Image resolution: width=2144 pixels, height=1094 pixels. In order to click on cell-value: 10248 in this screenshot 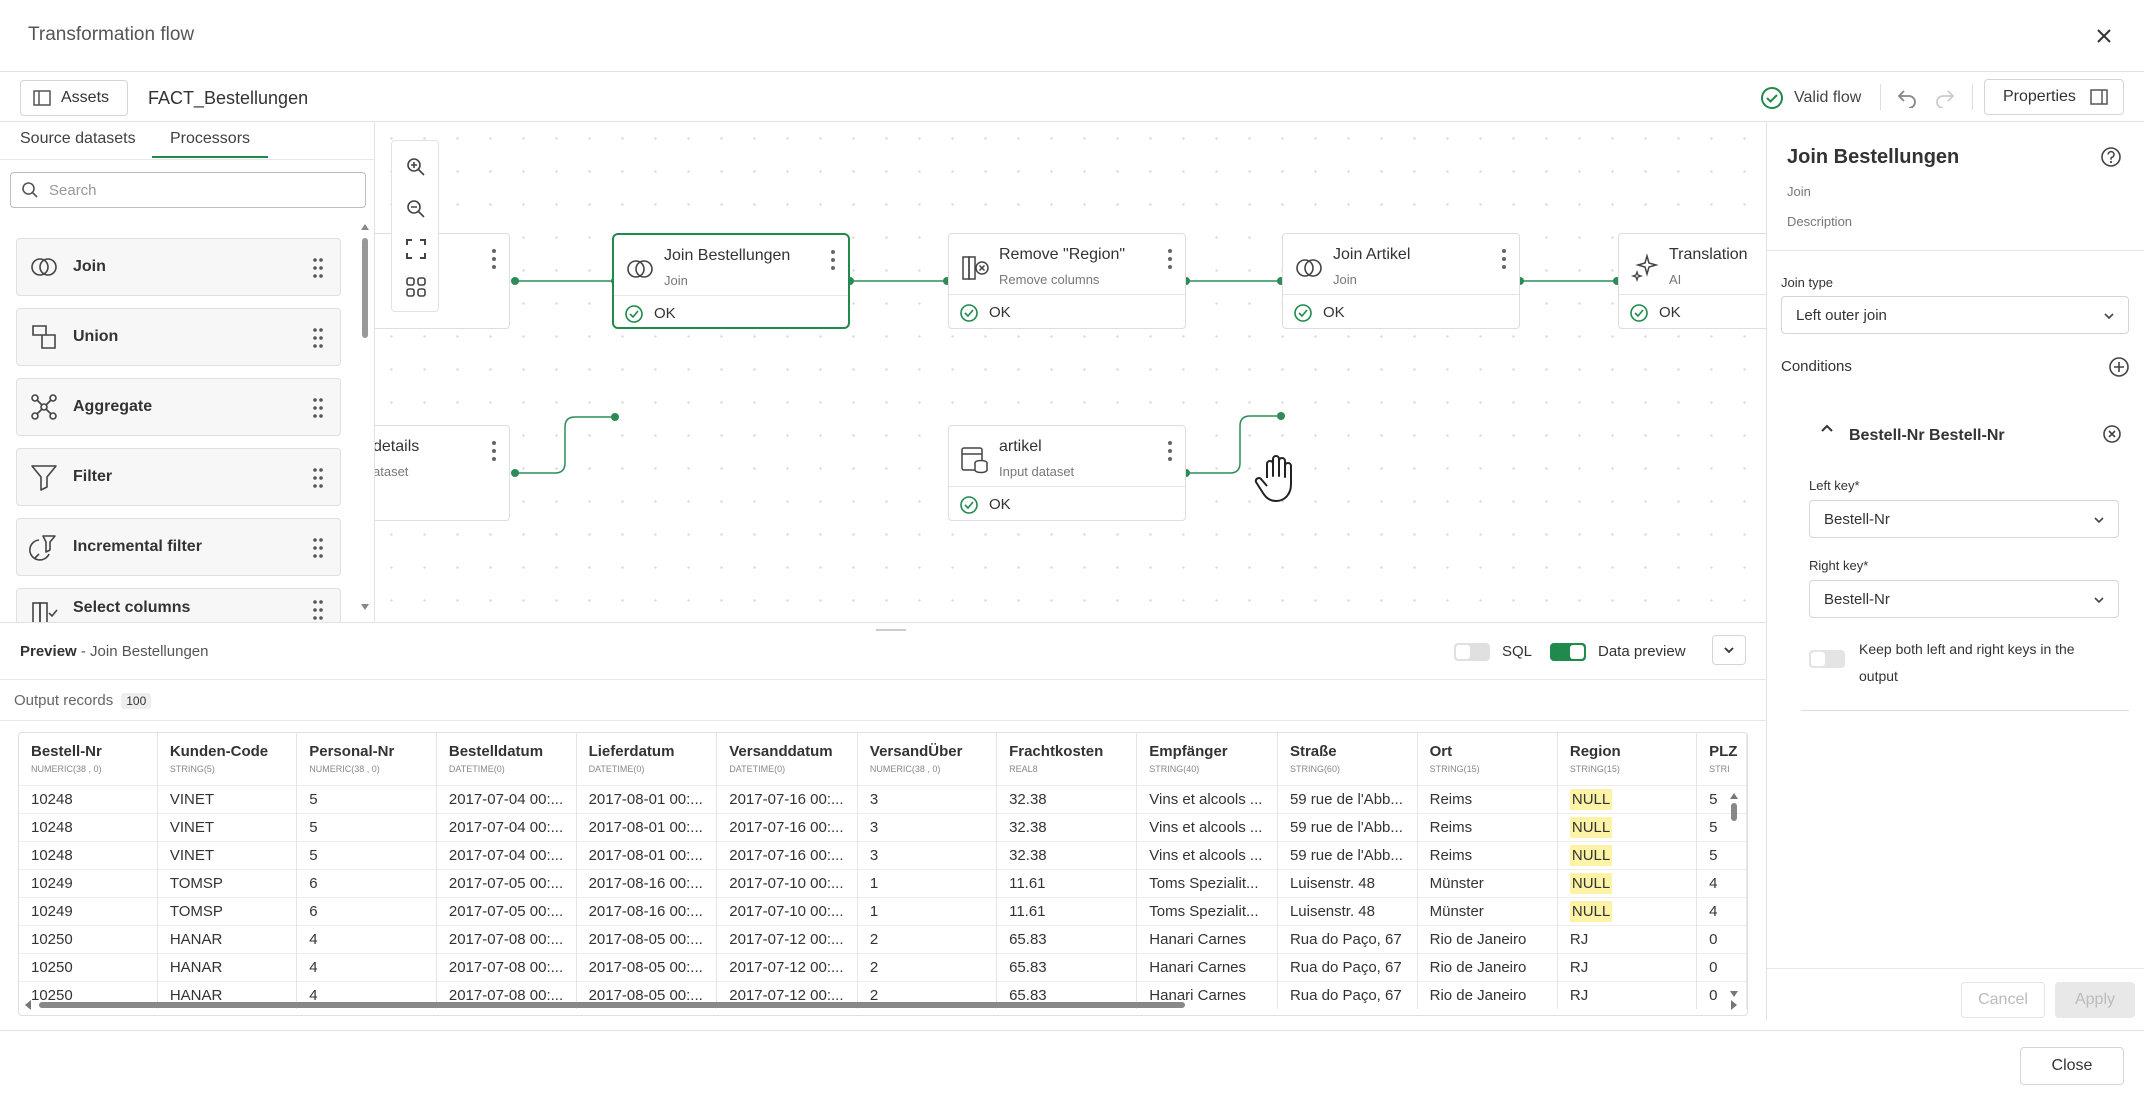, I will do `click(52, 799)`.